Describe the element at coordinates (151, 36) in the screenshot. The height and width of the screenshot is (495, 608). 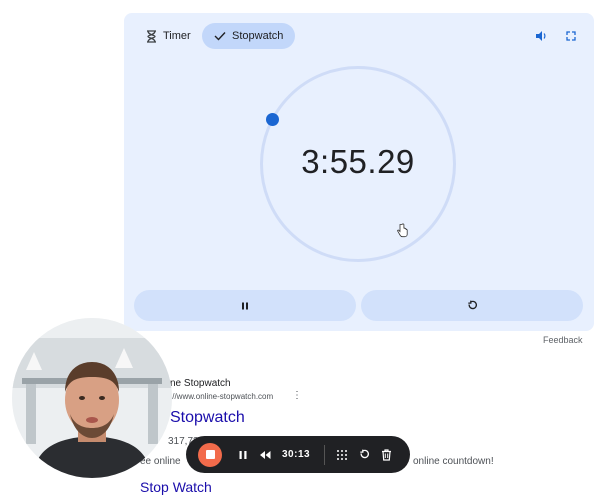
I see `hourglass-icon` at that location.